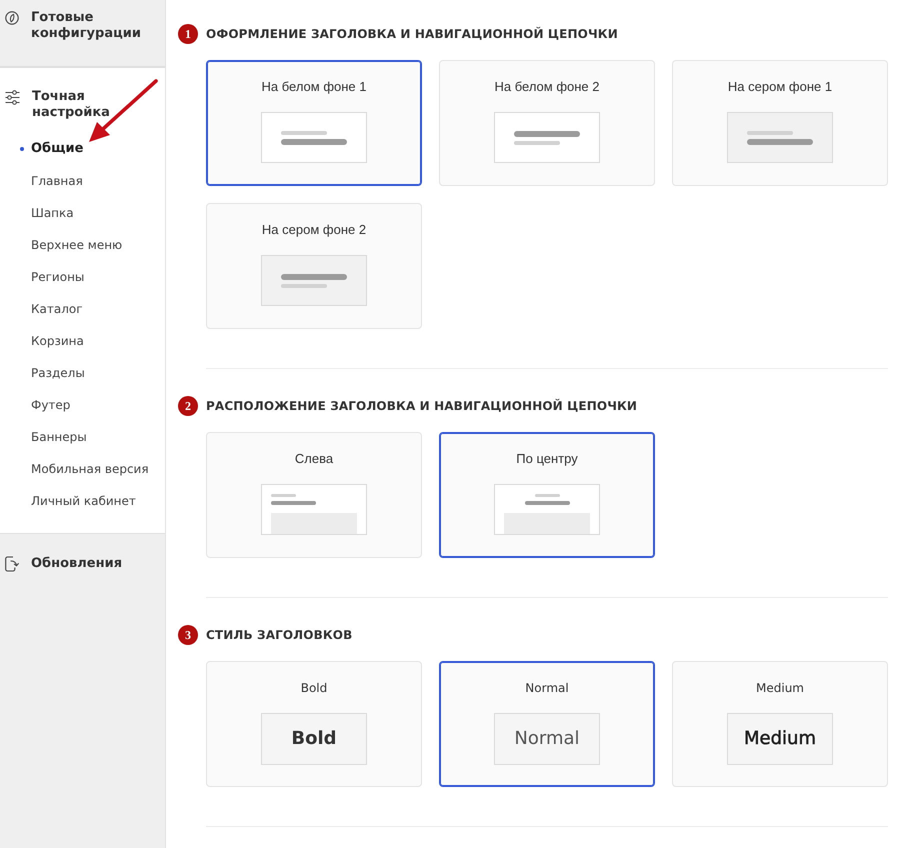 The height and width of the screenshot is (848, 920). What do you see at coordinates (70, 564) in the screenshot?
I see `sidebar-section-button: Обновления` at bounding box center [70, 564].